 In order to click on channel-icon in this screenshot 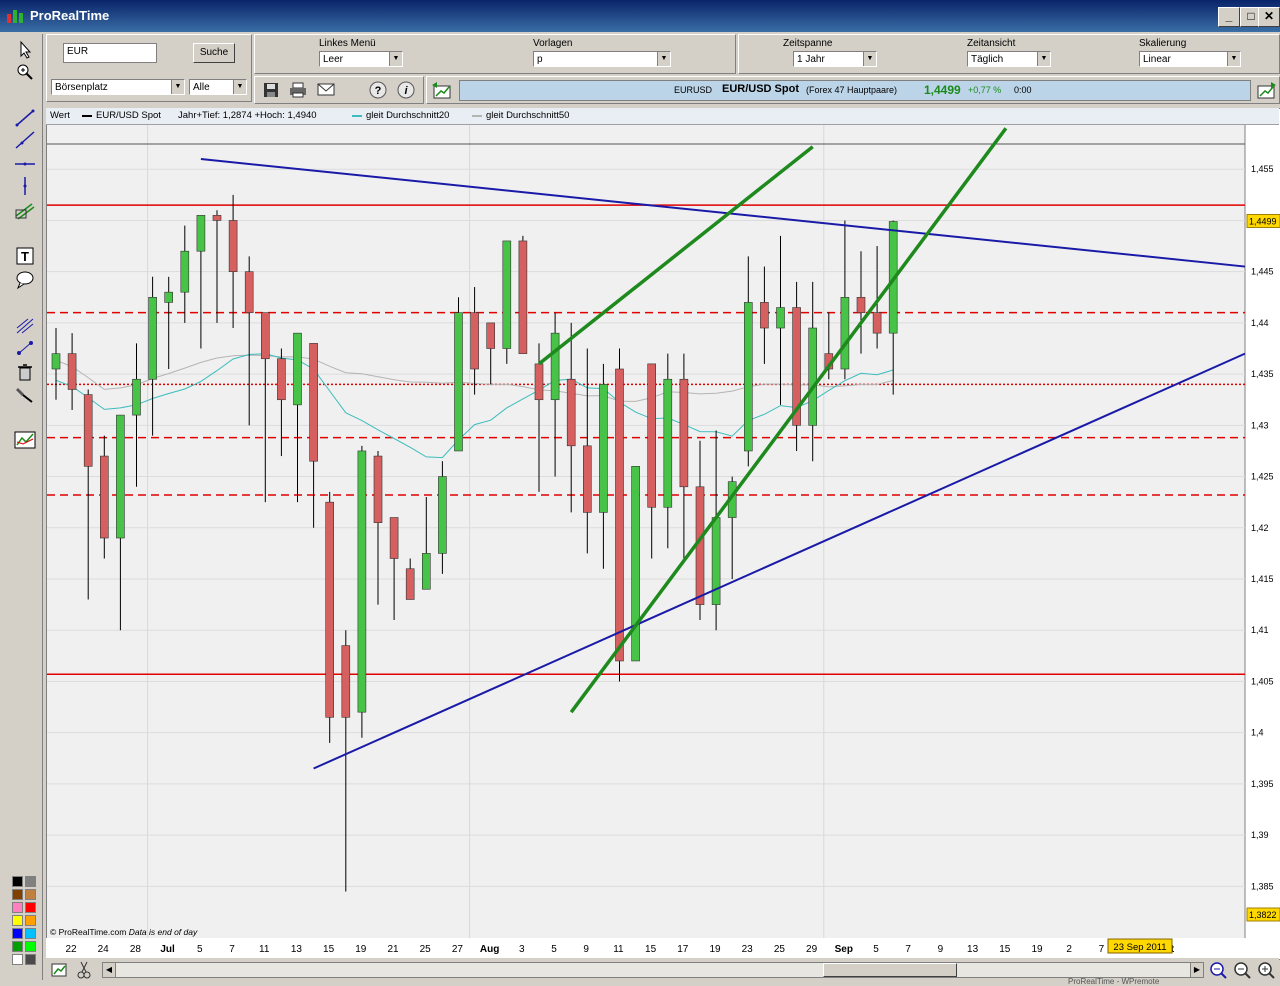, I will do `click(25, 210)`.